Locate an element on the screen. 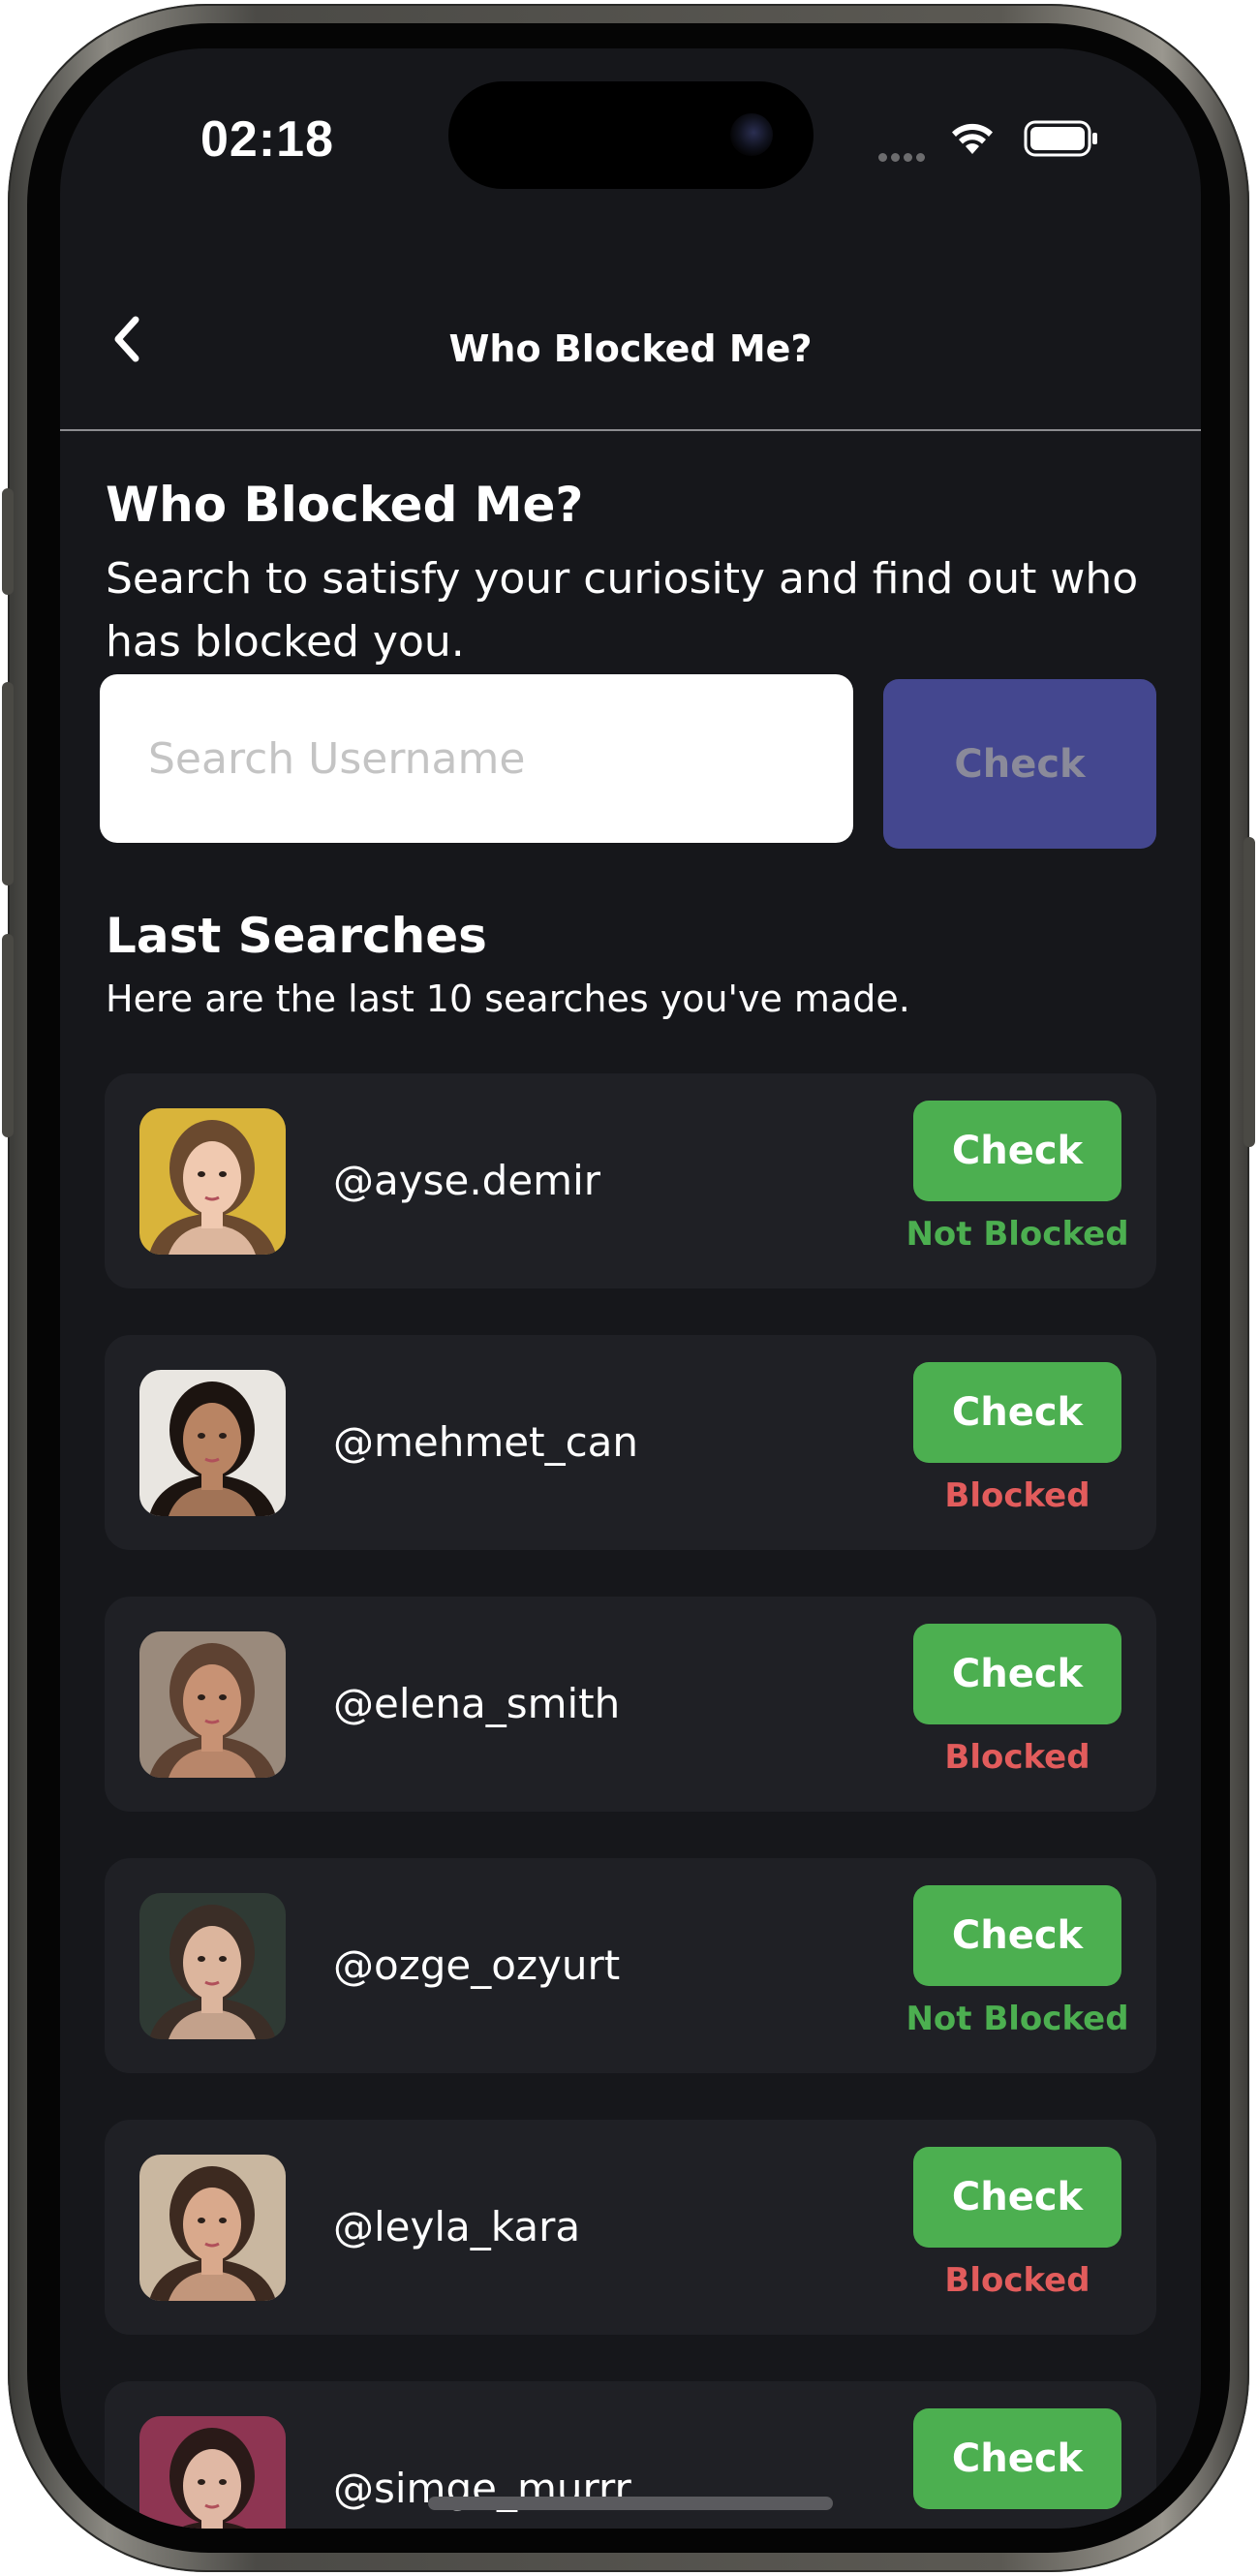 The image size is (1259, 2576). username: @elena_smith is located at coordinates (477, 1703).